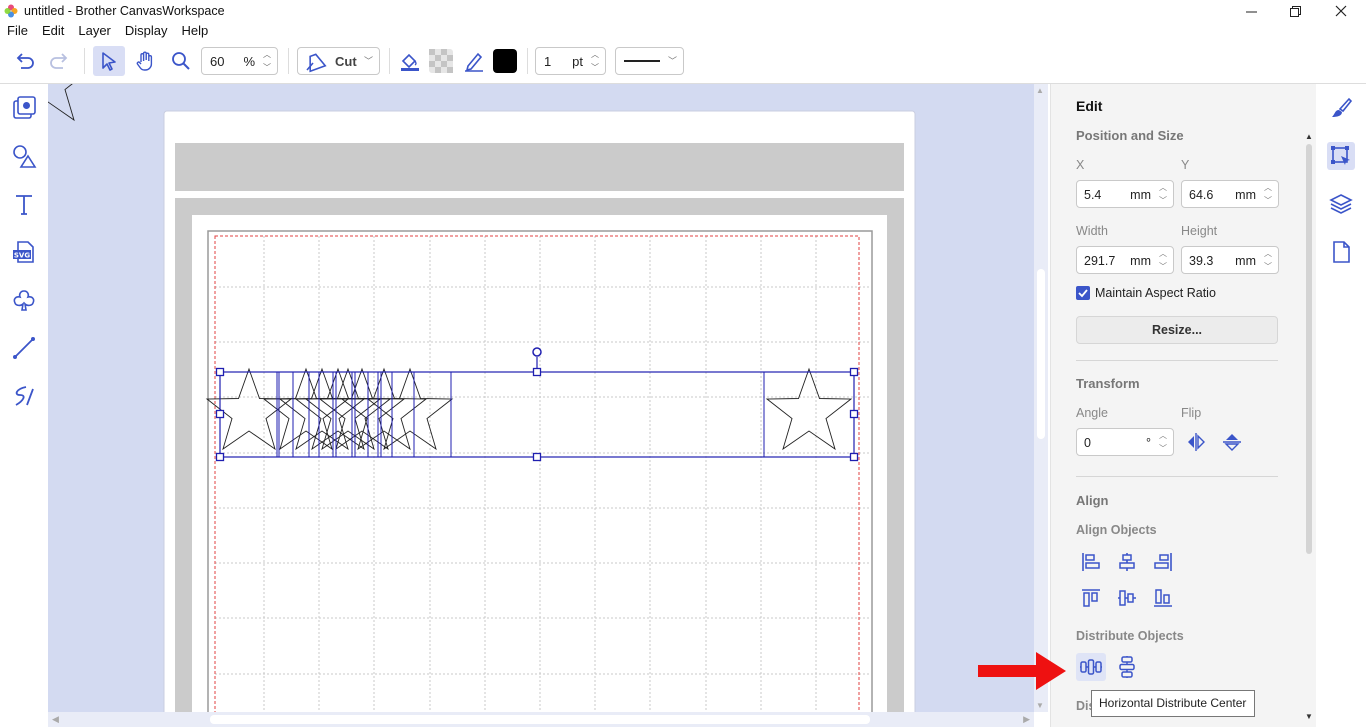 The width and height of the screenshot is (1366, 727). I want to click on angle-value: 0, so click(1087, 443).